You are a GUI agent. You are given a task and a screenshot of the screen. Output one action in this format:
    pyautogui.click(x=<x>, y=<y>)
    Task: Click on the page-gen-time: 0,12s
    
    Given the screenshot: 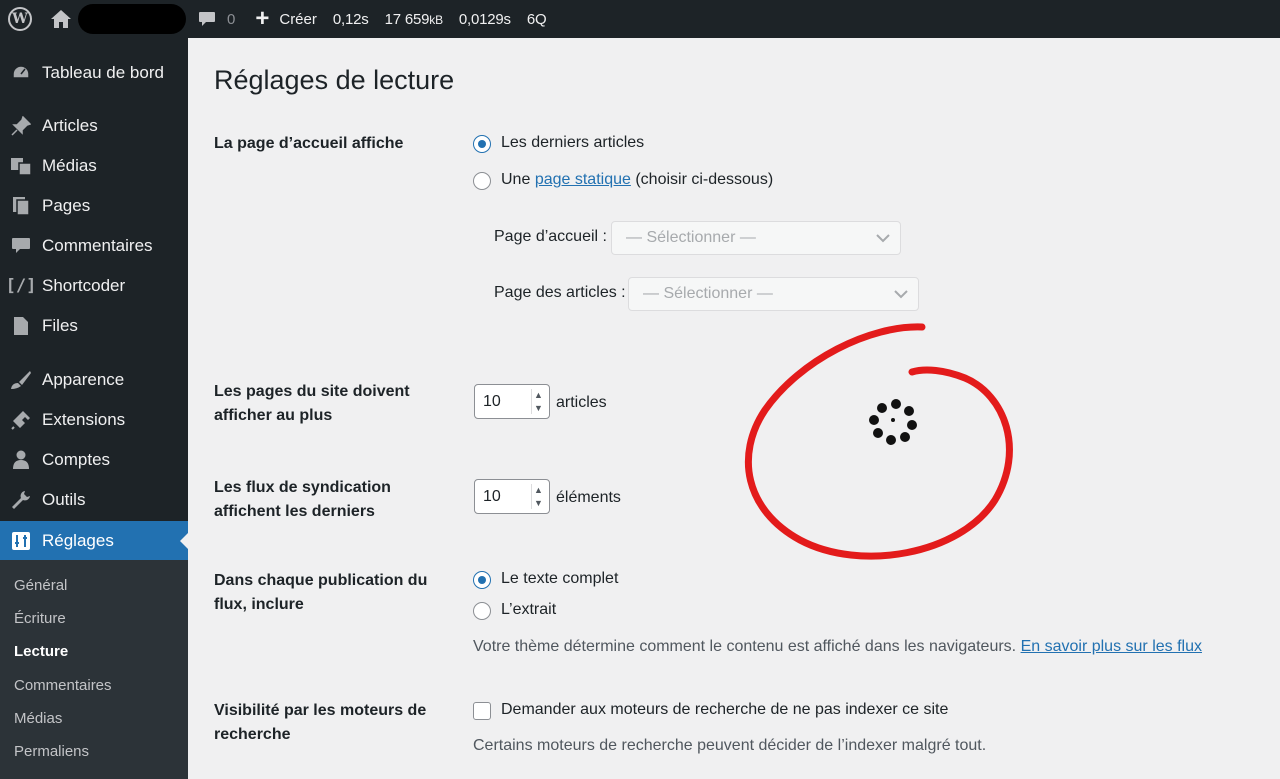 What is the action you would take?
    pyautogui.click(x=350, y=19)
    